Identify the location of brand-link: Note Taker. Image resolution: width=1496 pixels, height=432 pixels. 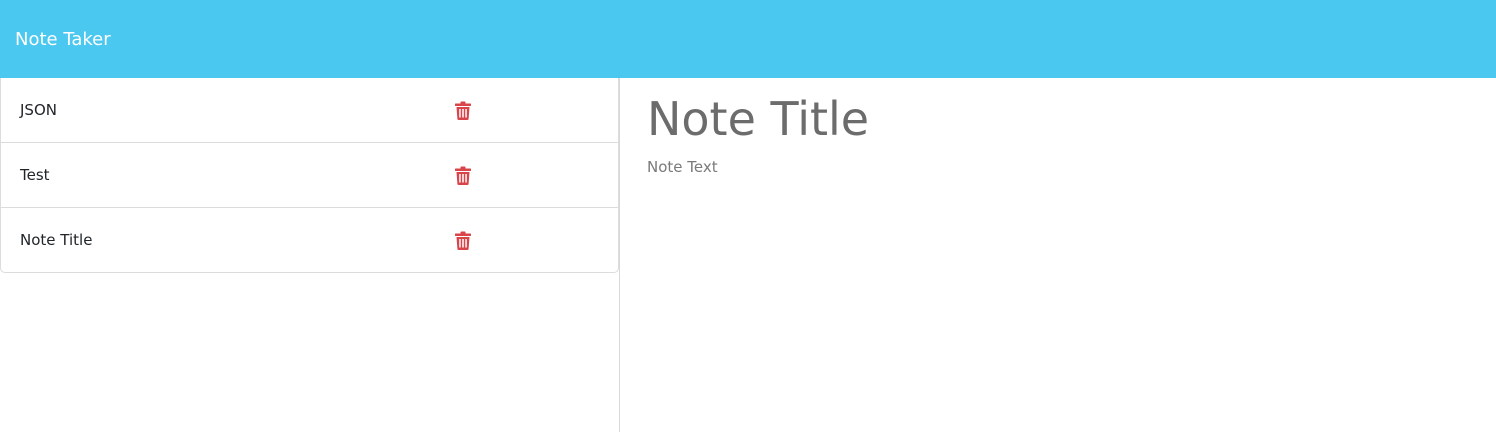
(63, 39).